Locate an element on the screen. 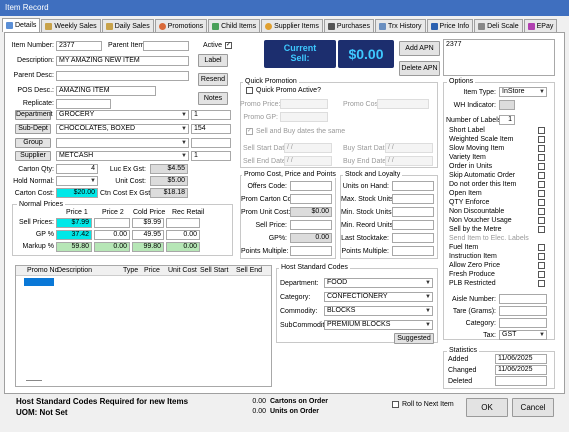 This screenshot has height=432, width=569. supplier-button: Supplier is located at coordinates (33, 156).